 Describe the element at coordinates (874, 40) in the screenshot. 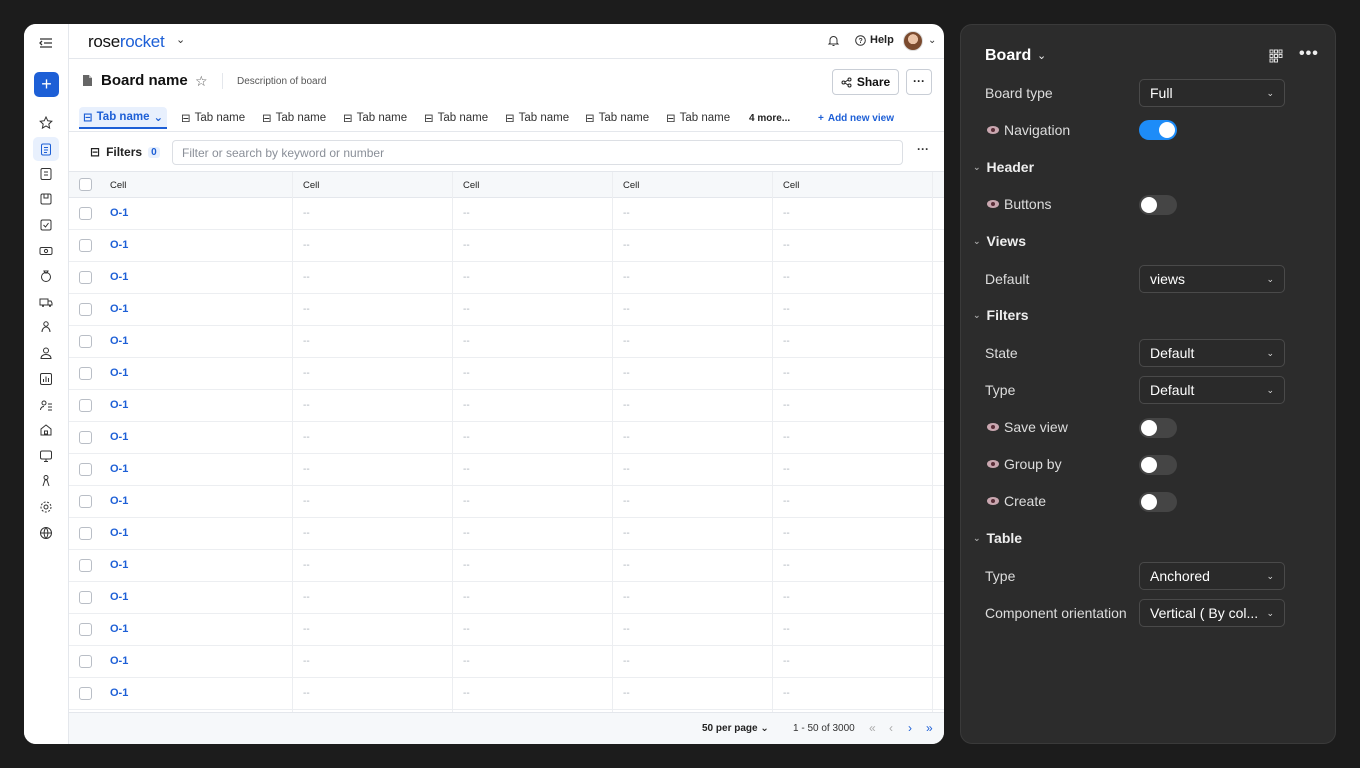

I see `help-button: ? Help` at that location.